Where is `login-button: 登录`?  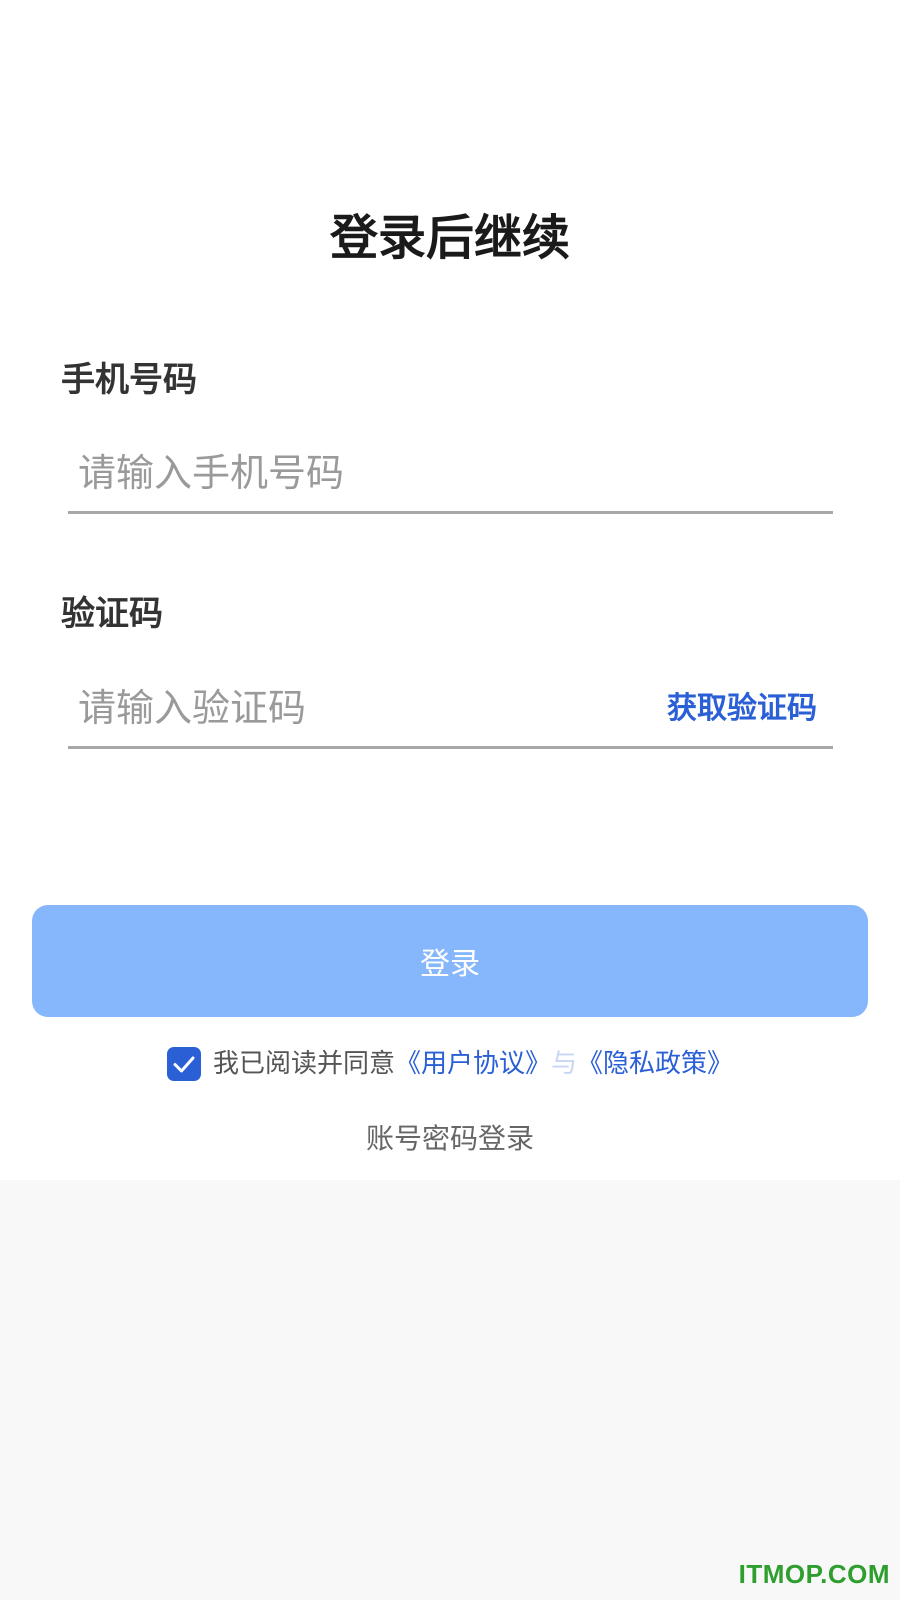 login-button: 登录 is located at coordinates (450, 961).